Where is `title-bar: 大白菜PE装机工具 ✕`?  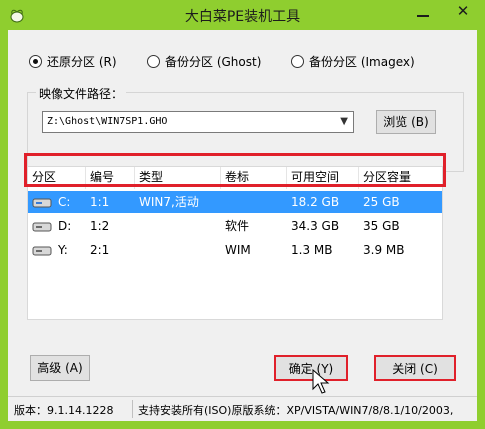 title-bar: 大白菜PE装机工具 ✕ is located at coordinates (242, 15).